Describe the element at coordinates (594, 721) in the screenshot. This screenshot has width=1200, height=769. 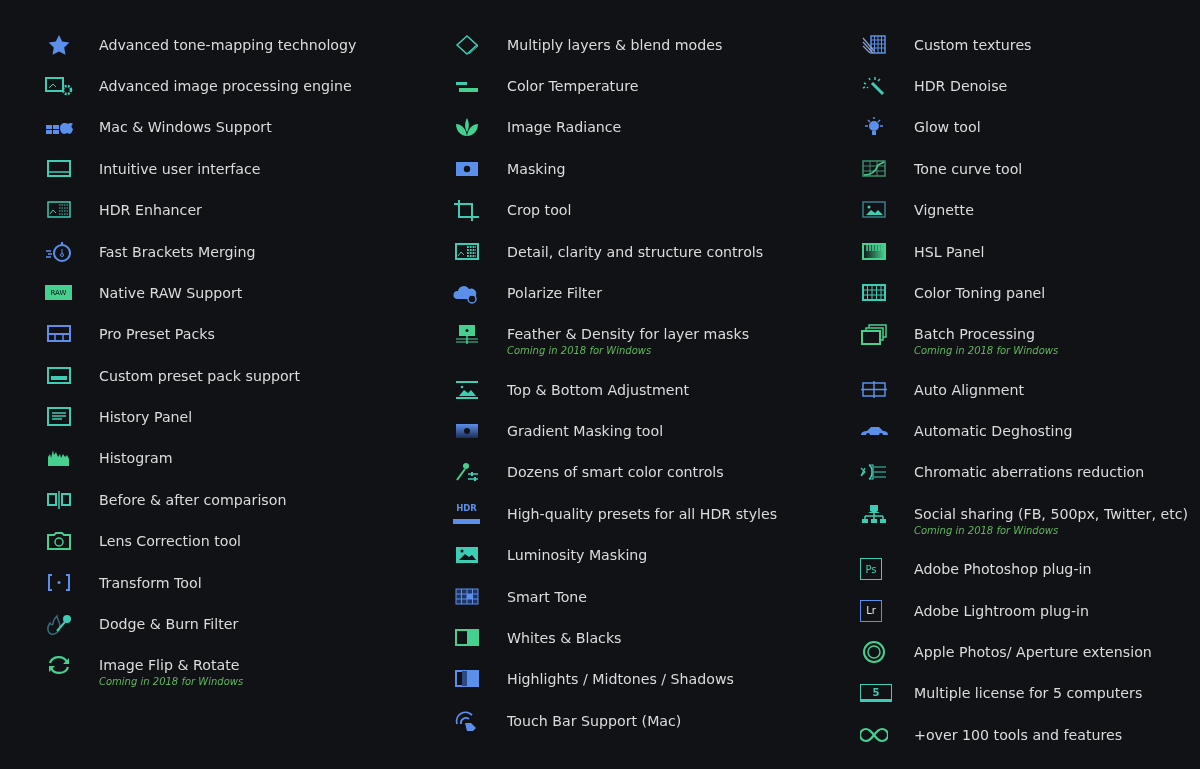
I see `feature-name: Touch Bar Support (Mac)` at that location.